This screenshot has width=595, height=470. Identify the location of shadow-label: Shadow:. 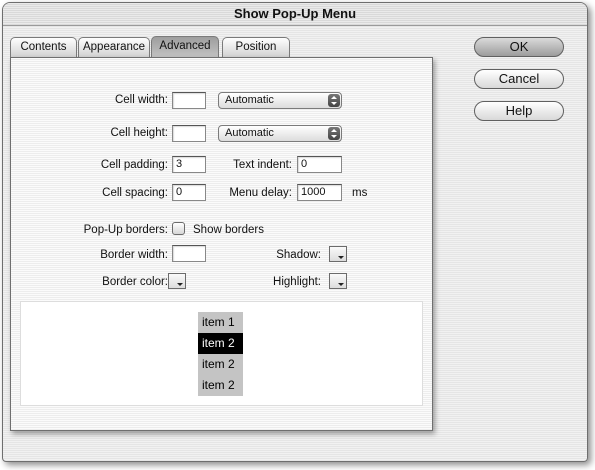
(298, 255).